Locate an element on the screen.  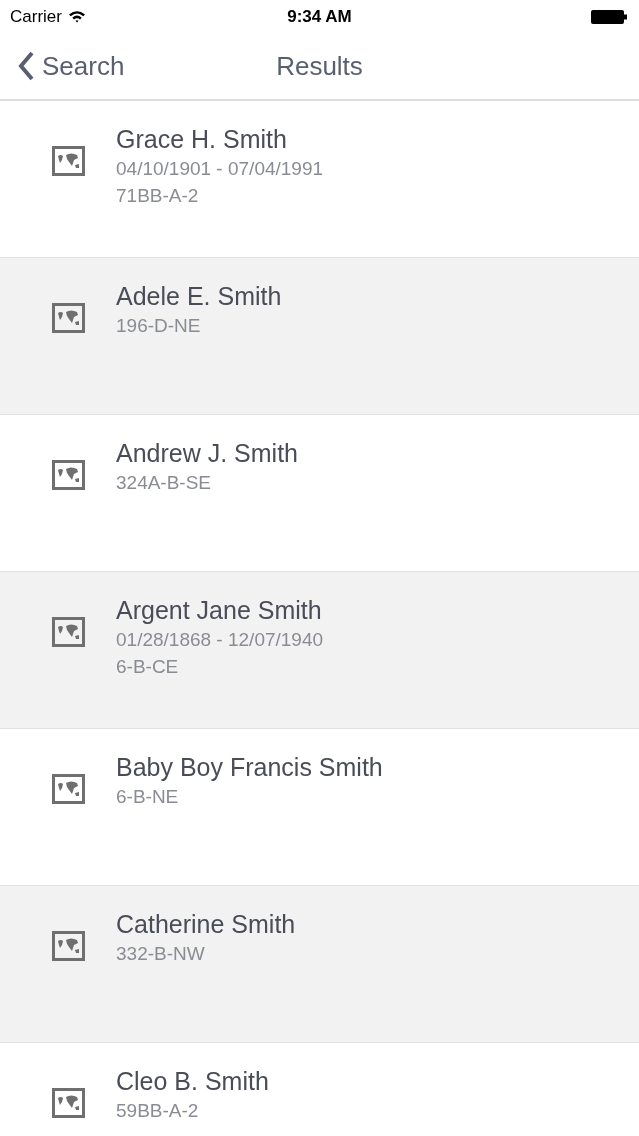
result-location: 6-B-CE is located at coordinates (147, 667).